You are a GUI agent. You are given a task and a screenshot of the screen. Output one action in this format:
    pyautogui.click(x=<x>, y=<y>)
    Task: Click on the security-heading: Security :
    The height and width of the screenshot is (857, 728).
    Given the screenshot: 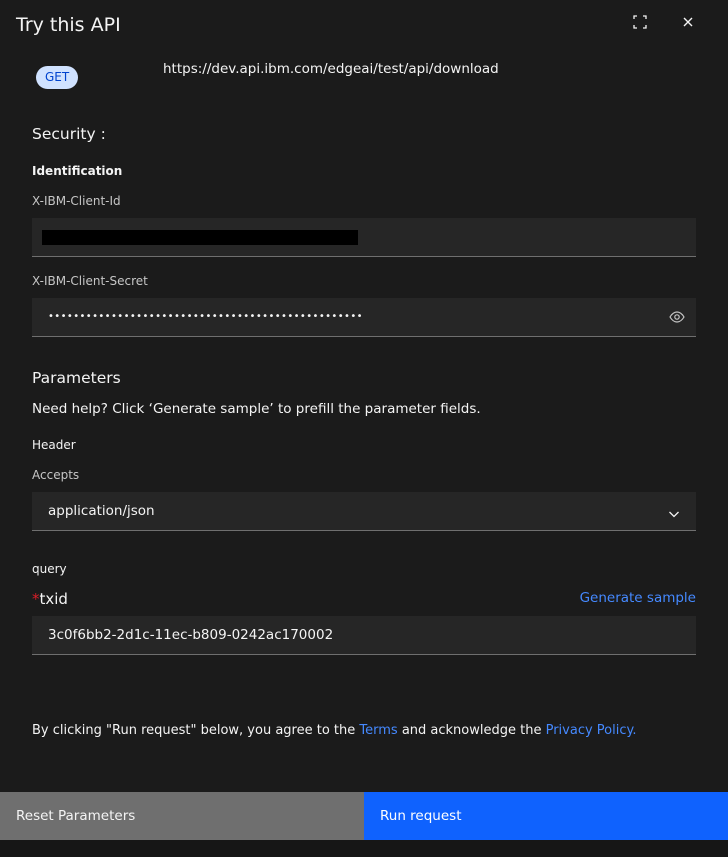 What is the action you would take?
    pyautogui.click(x=69, y=134)
    